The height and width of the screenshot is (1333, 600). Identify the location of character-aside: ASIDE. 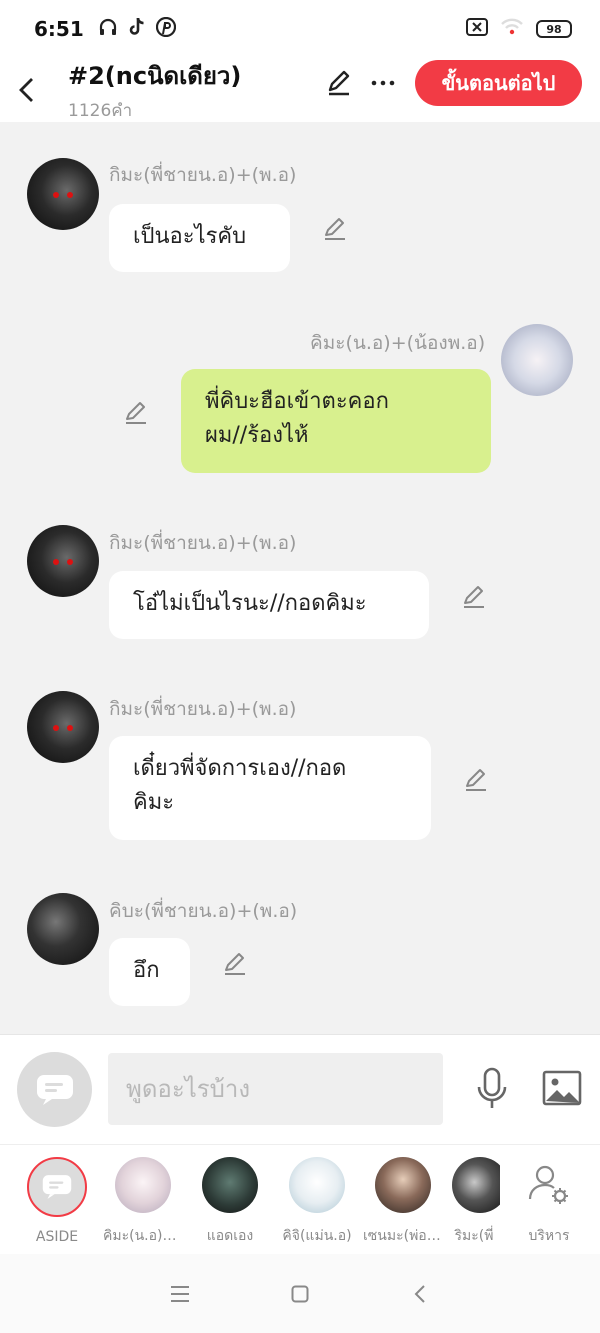
(57, 1201).